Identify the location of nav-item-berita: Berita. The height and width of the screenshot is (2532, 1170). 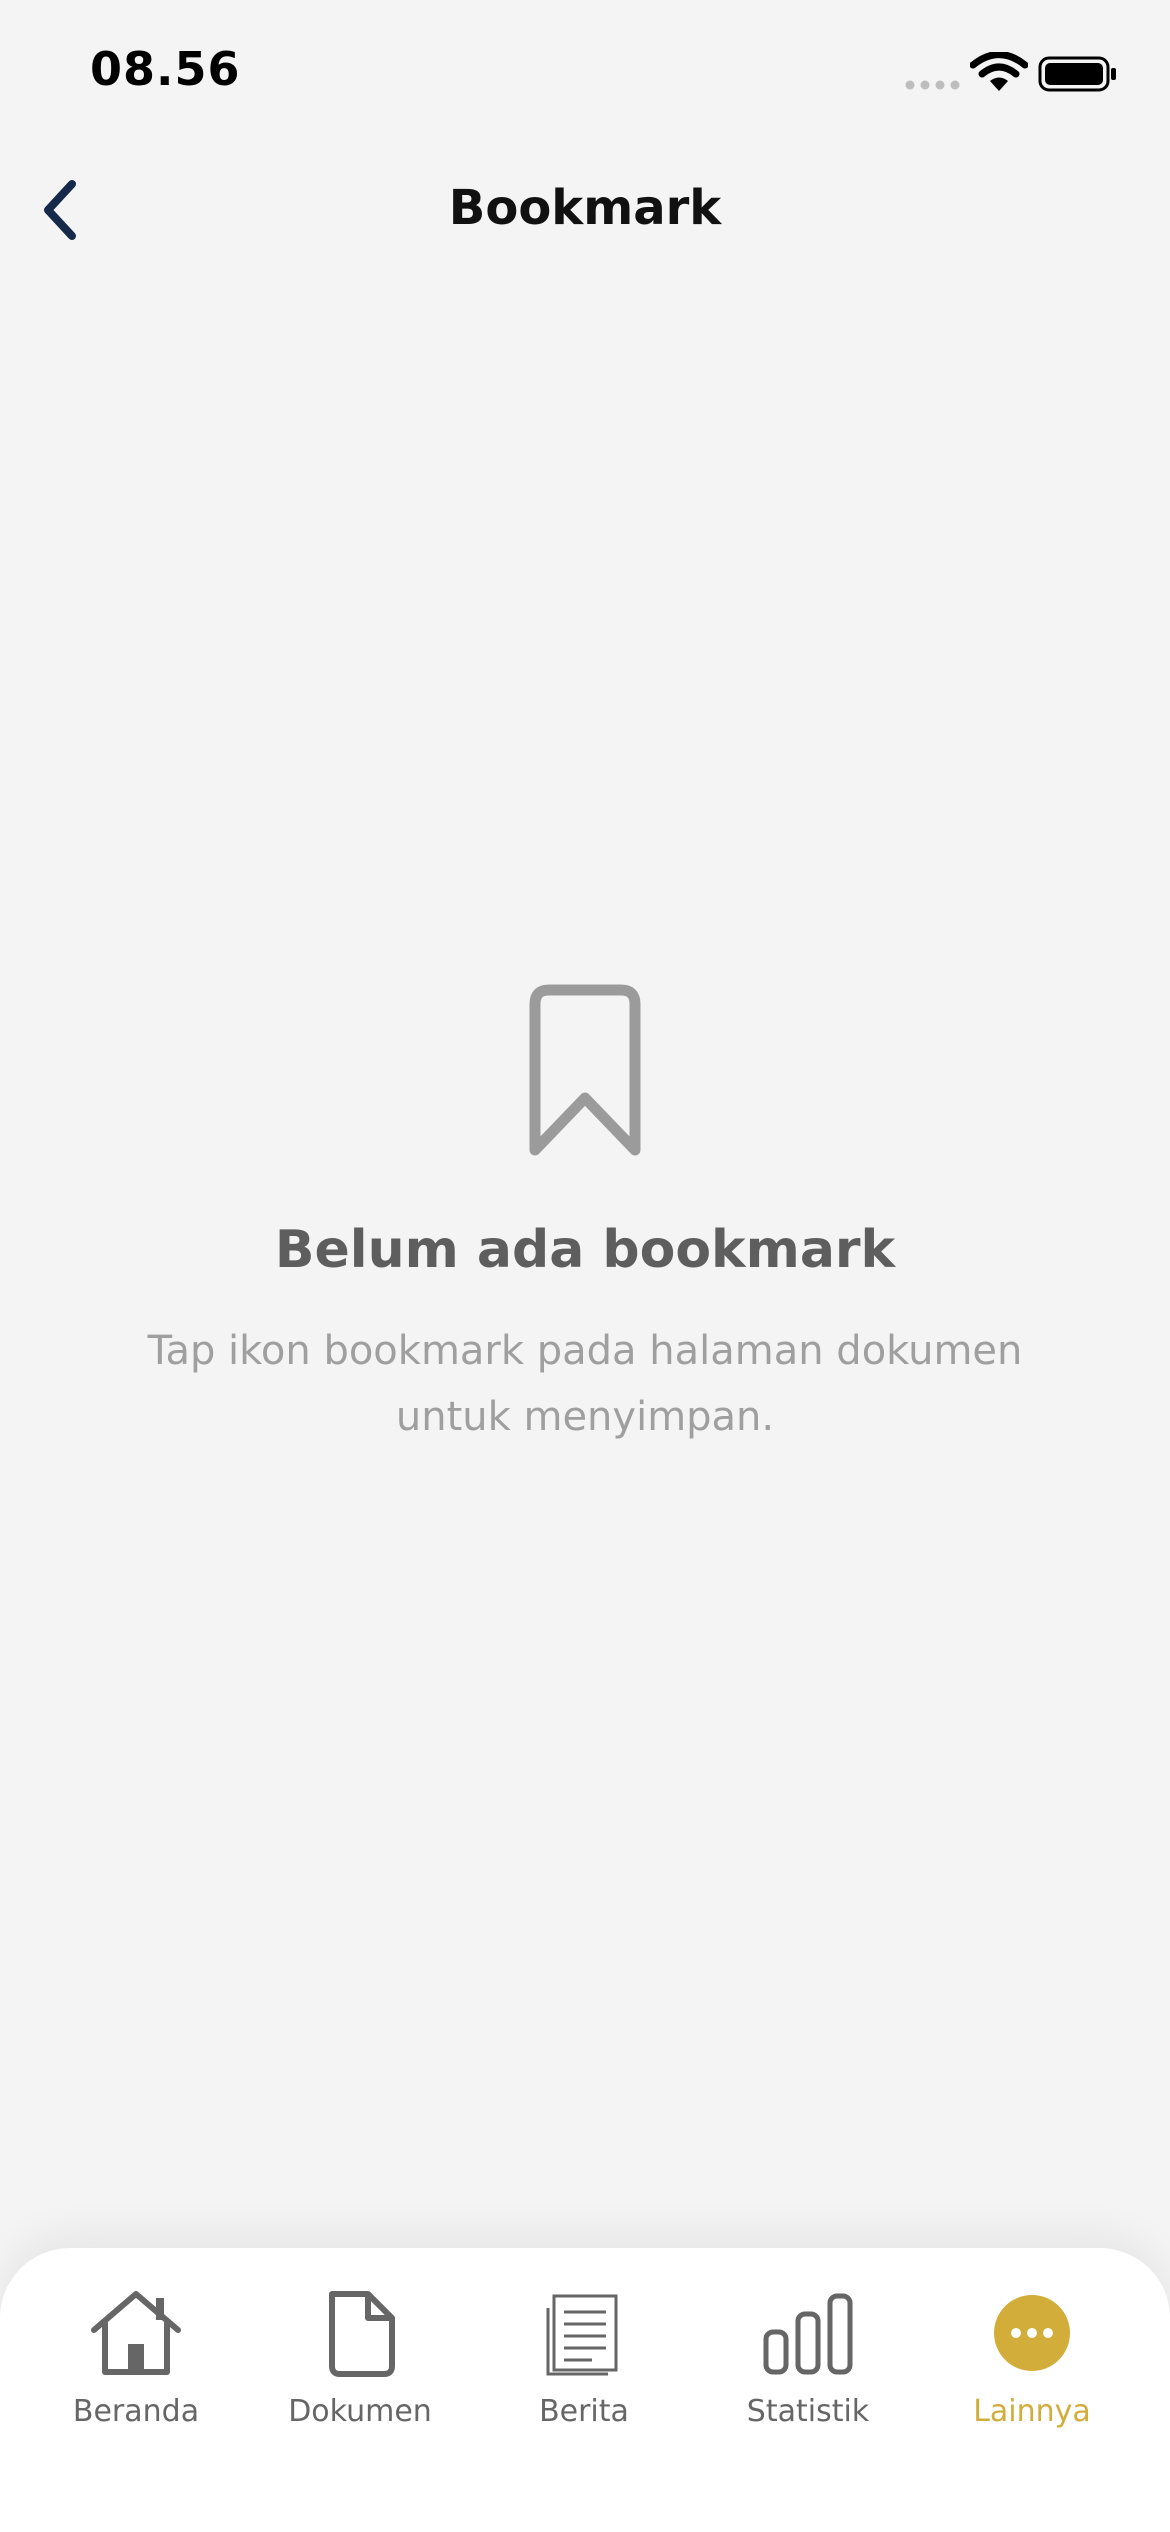
(584, 2368).